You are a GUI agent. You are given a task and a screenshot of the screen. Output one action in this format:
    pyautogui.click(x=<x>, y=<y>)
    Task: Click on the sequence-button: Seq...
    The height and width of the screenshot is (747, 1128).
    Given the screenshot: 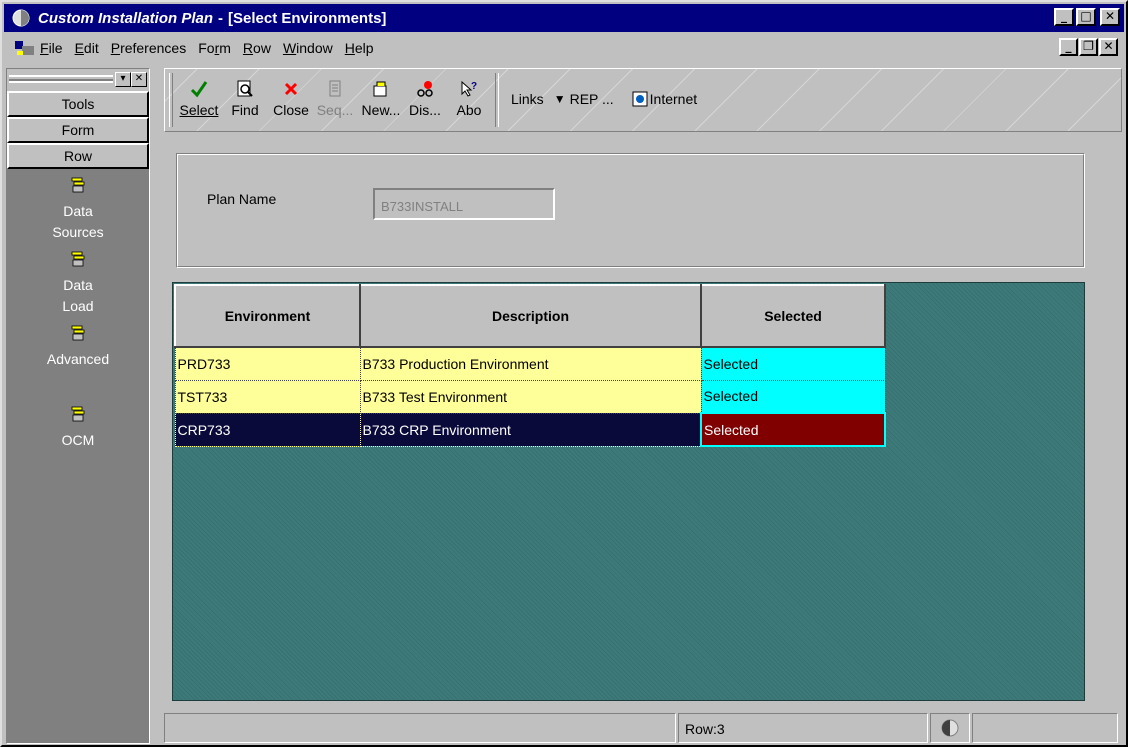 What is the action you would take?
    pyautogui.click(x=335, y=96)
    